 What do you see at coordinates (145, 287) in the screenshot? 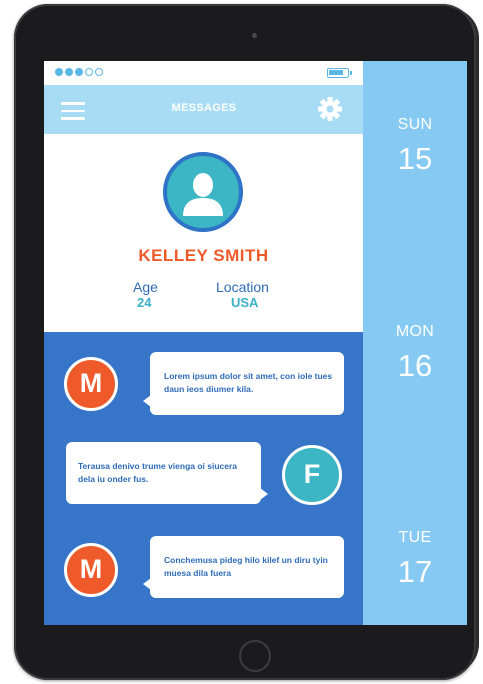
I see `age-label: Age` at bounding box center [145, 287].